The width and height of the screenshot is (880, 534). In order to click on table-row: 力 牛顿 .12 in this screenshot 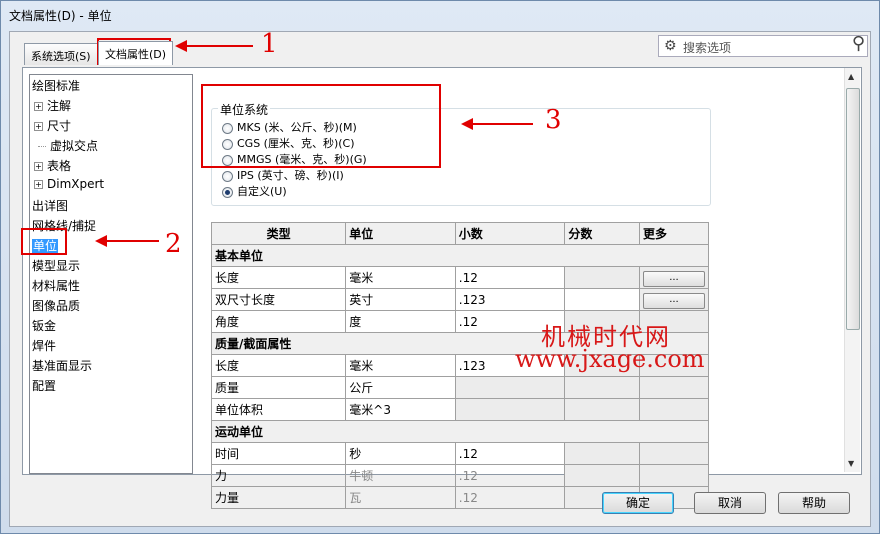, I will do `click(460, 475)`.